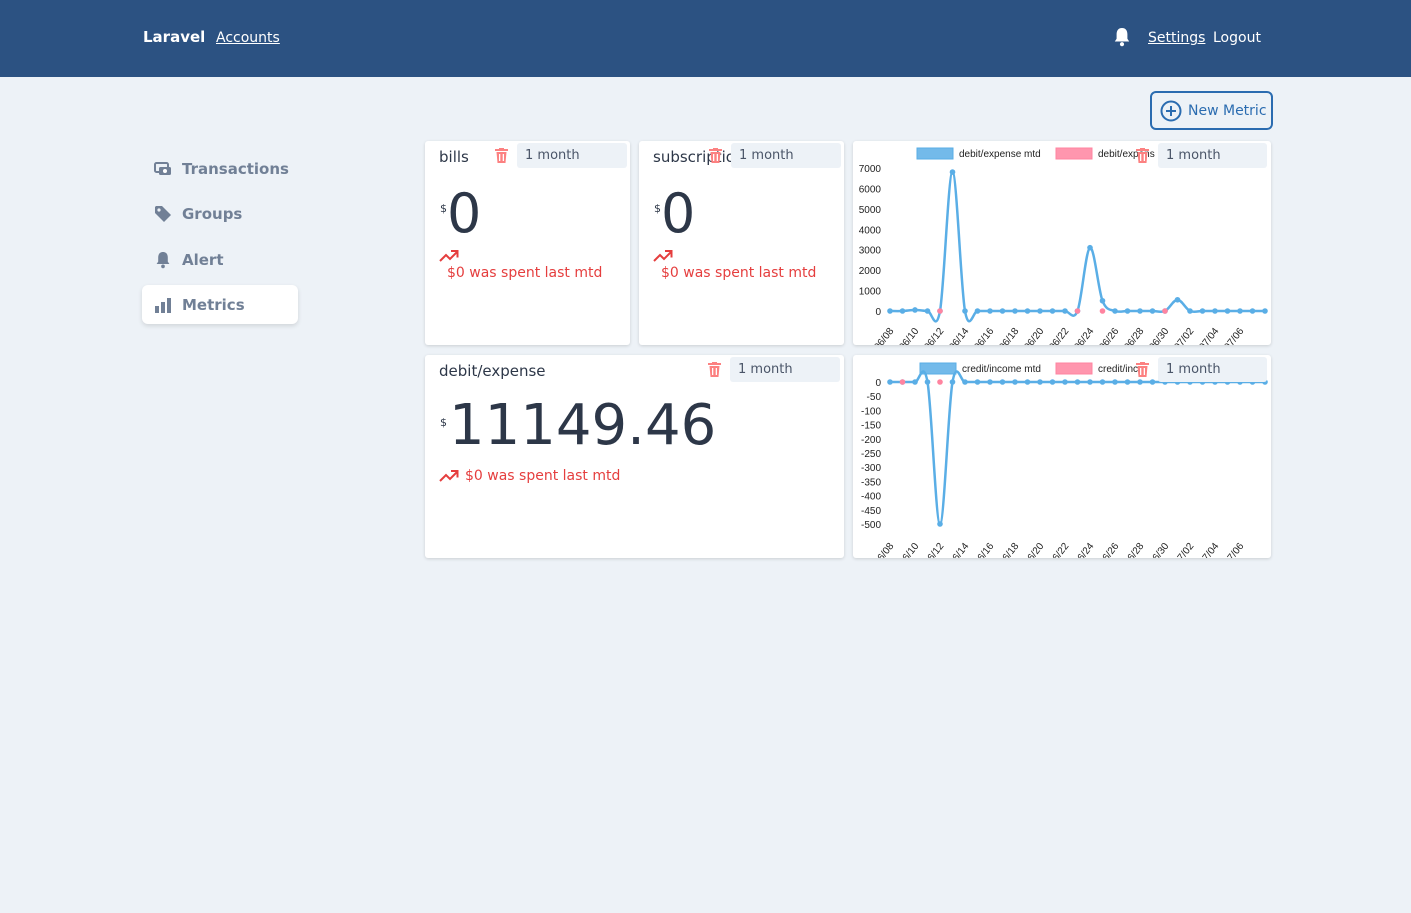  What do you see at coordinates (220, 168) in the screenshot?
I see `sidebar-item-transactions: Transactions` at bounding box center [220, 168].